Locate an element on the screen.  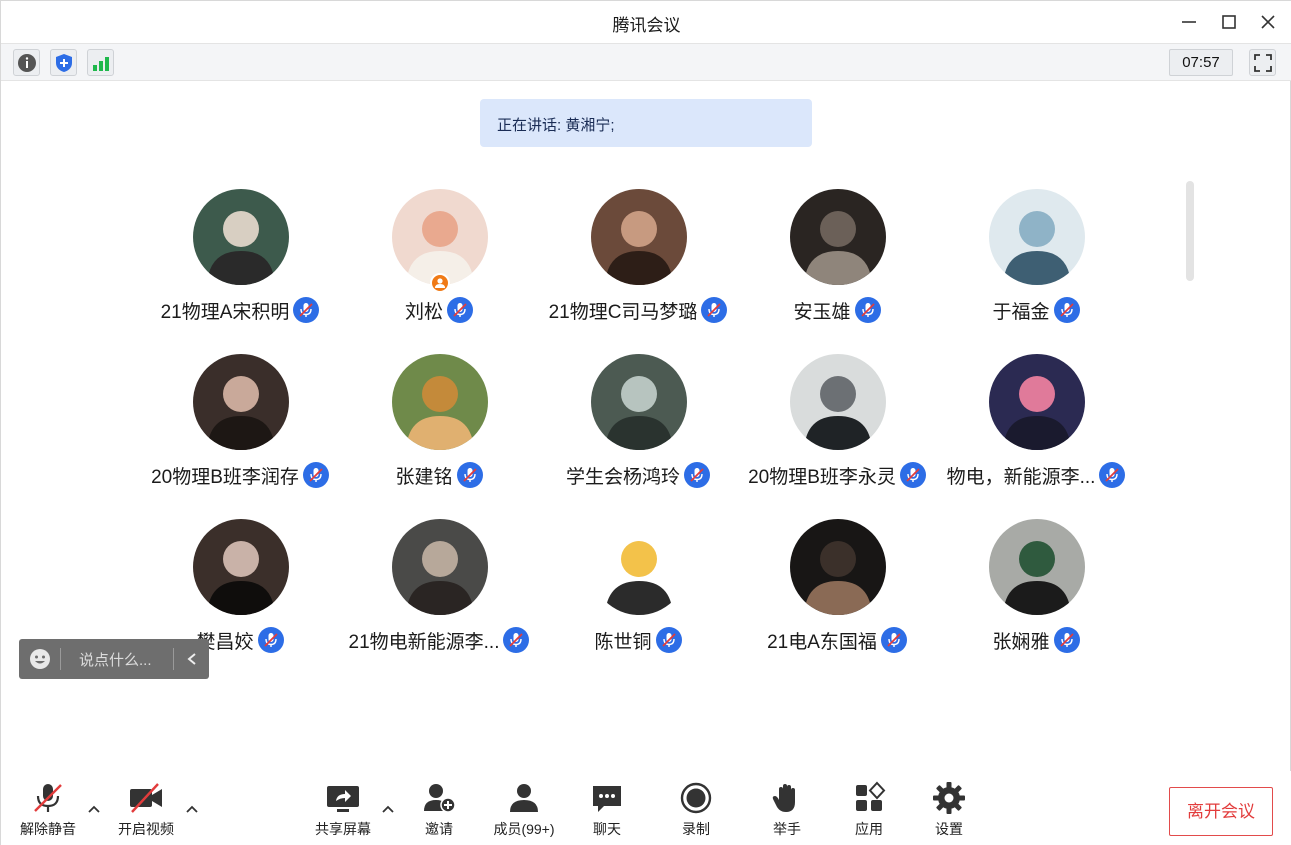
raise-hand-label: 举手 is located at coordinates (787, 829).